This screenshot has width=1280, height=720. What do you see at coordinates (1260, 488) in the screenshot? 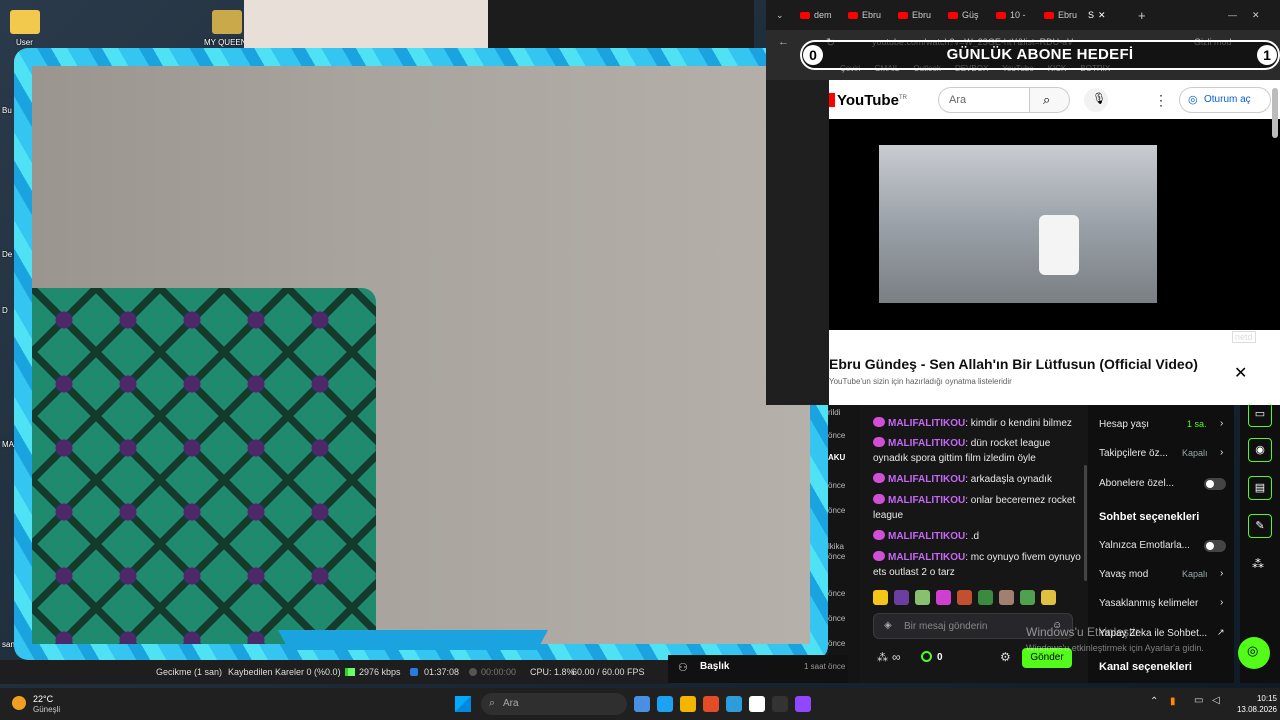
I see `clipboard-icon: ▤` at bounding box center [1260, 488].